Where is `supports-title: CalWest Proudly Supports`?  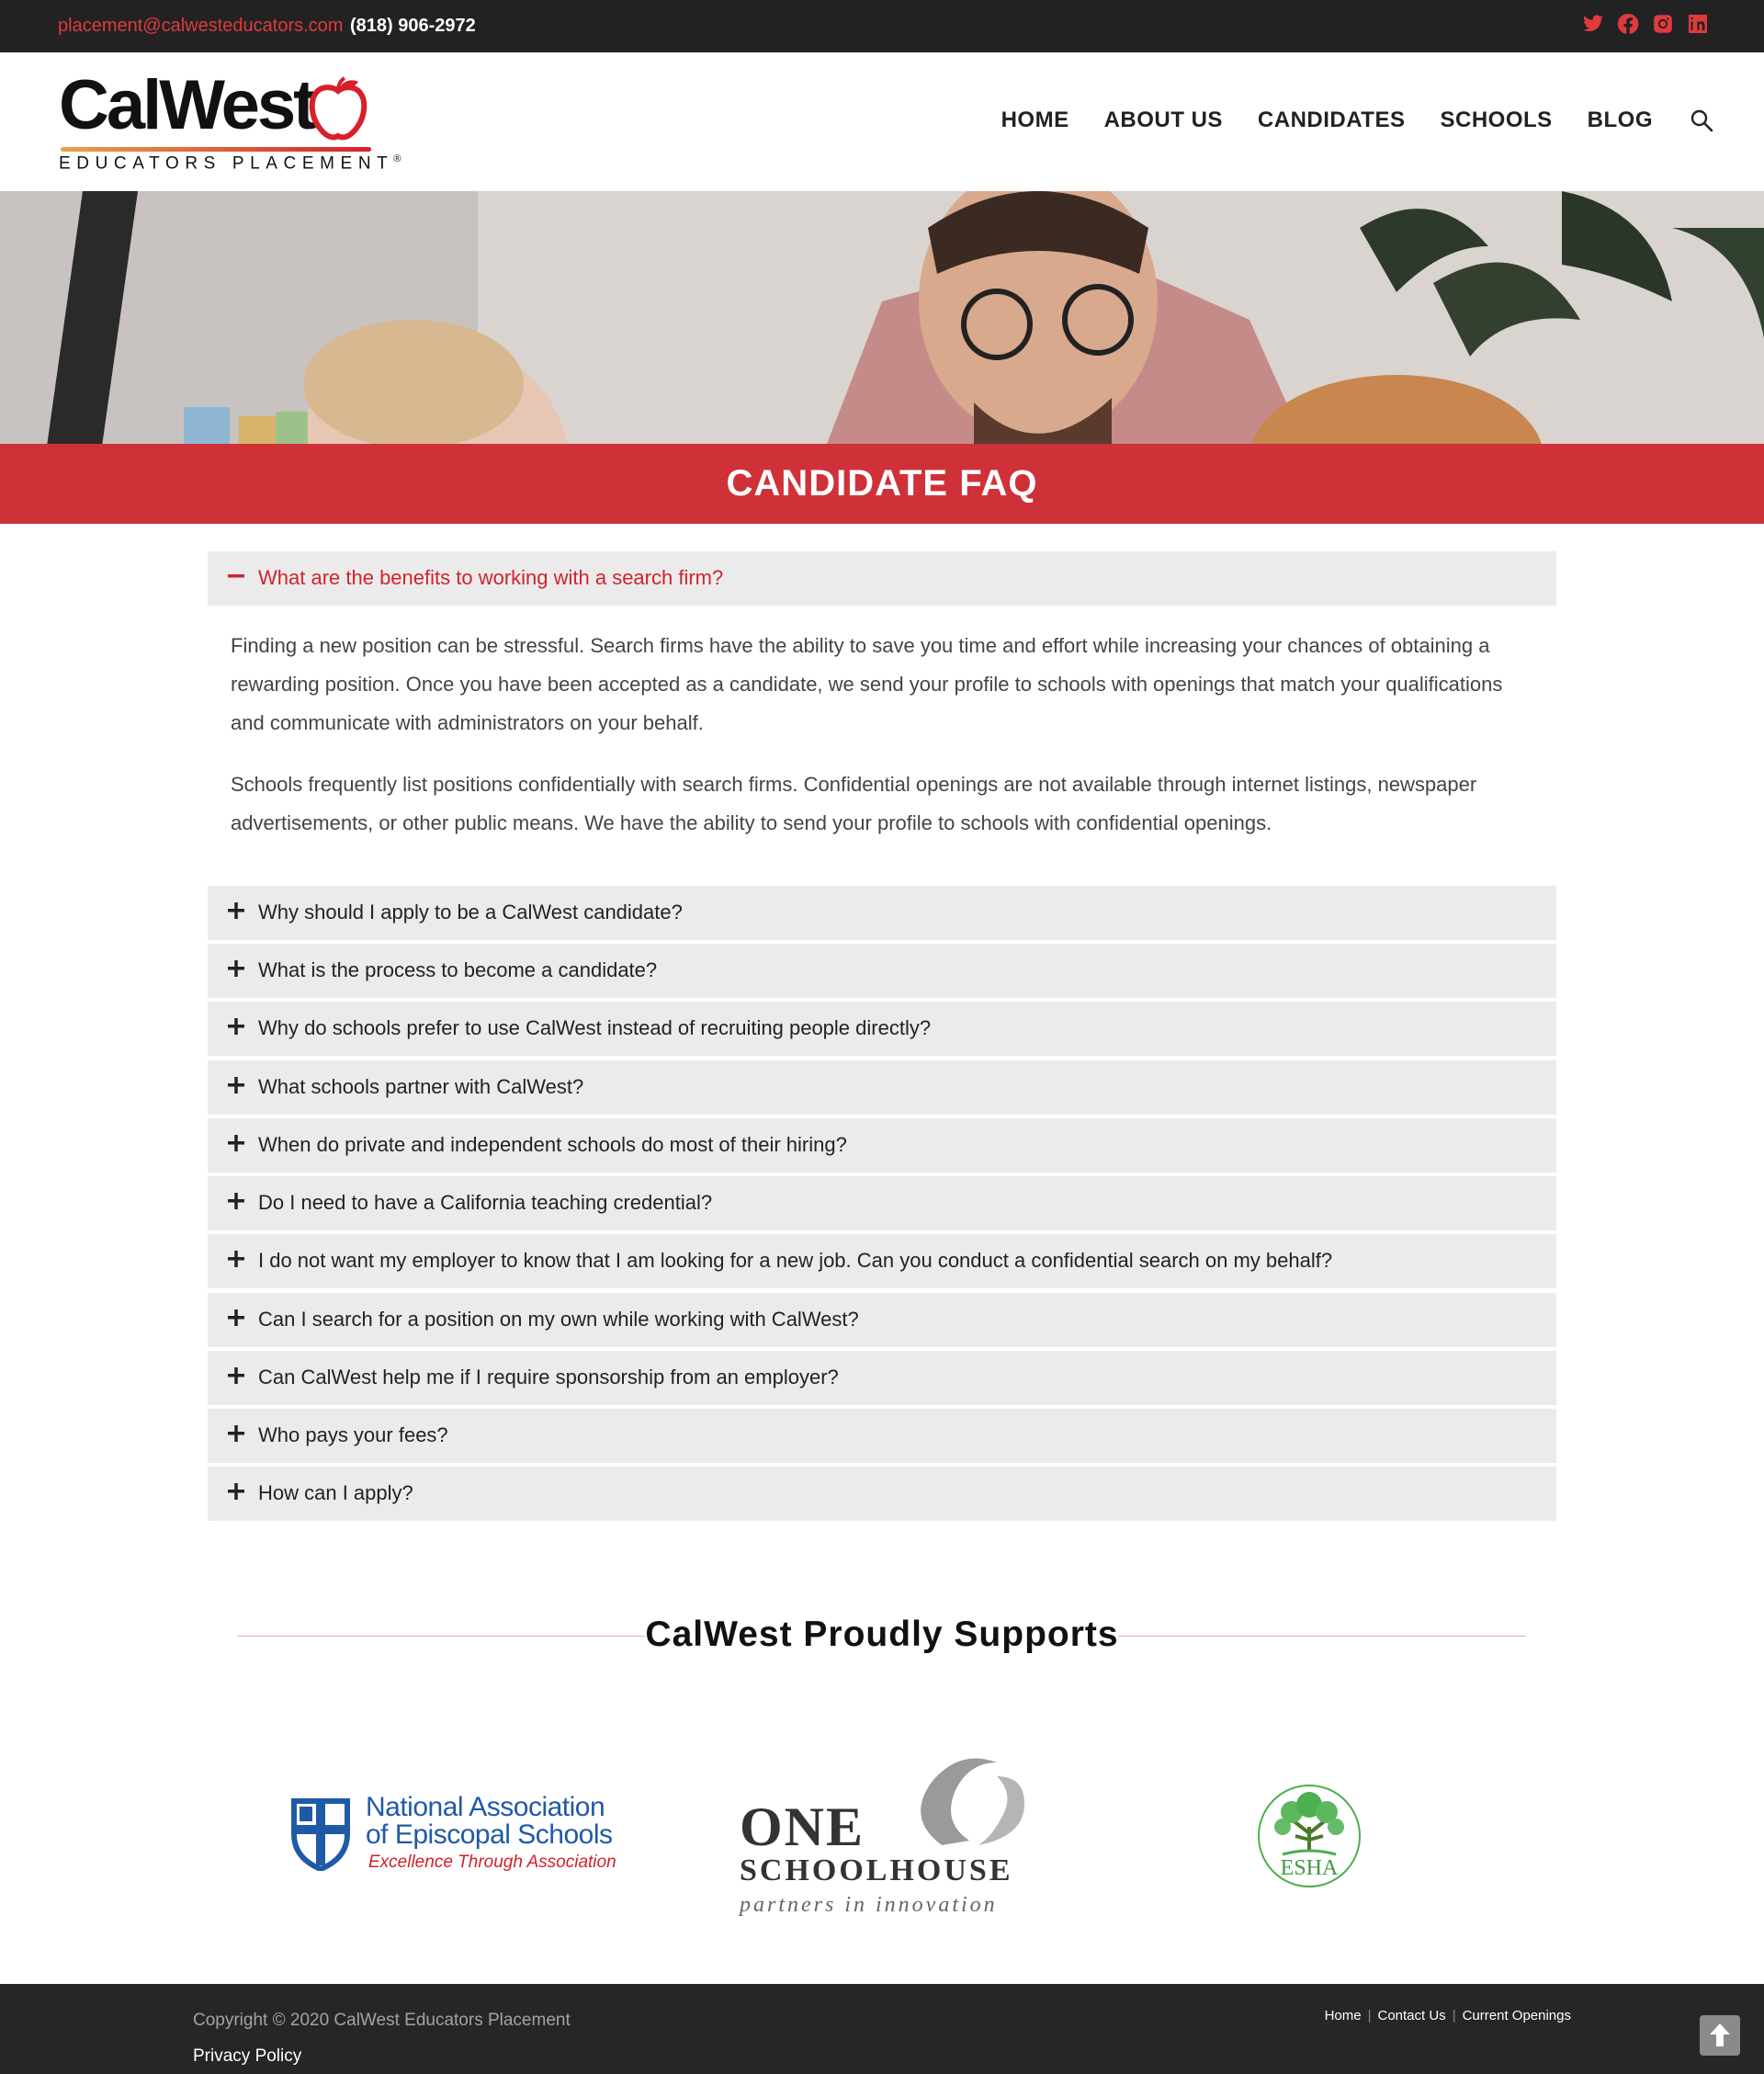 supports-title: CalWest Proudly Supports is located at coordinates (882, 1634).